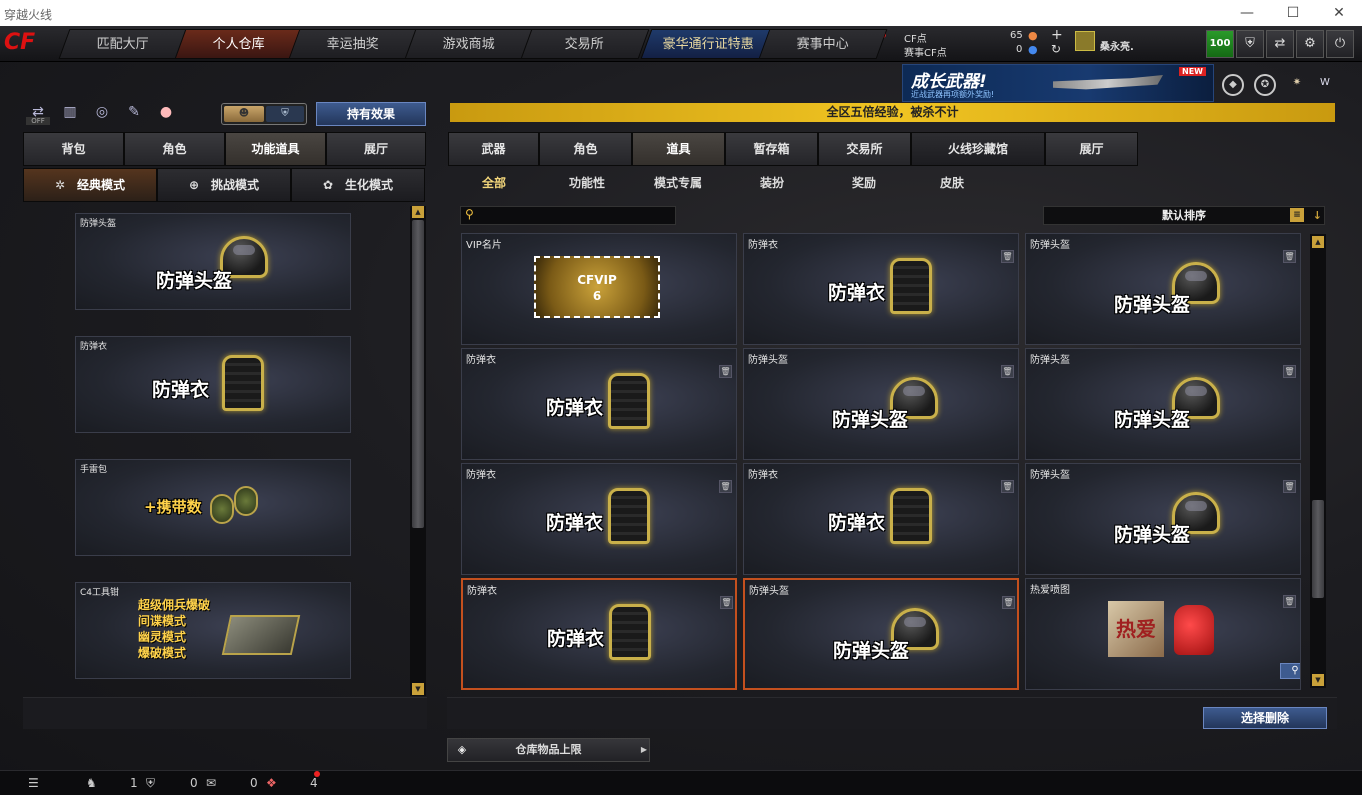  Describe the element at coordinates (771, 149) in the screenshot. I see `right-tab-3: 暂存箱` at that location.